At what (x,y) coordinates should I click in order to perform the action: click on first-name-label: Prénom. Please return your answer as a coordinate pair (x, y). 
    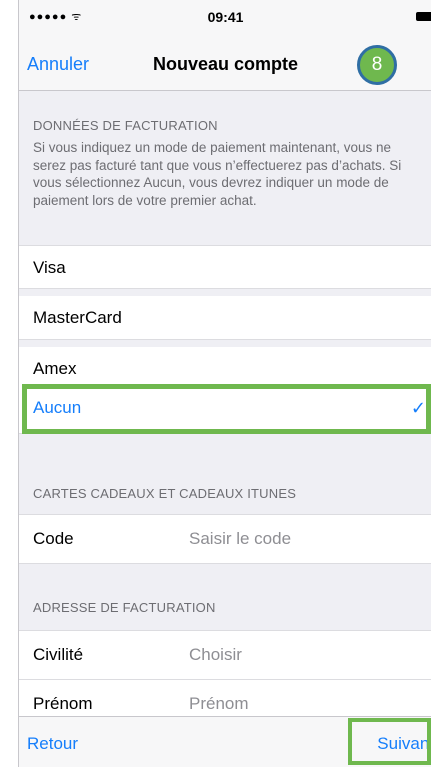
    Looking at the image, I should click on (63, 703).